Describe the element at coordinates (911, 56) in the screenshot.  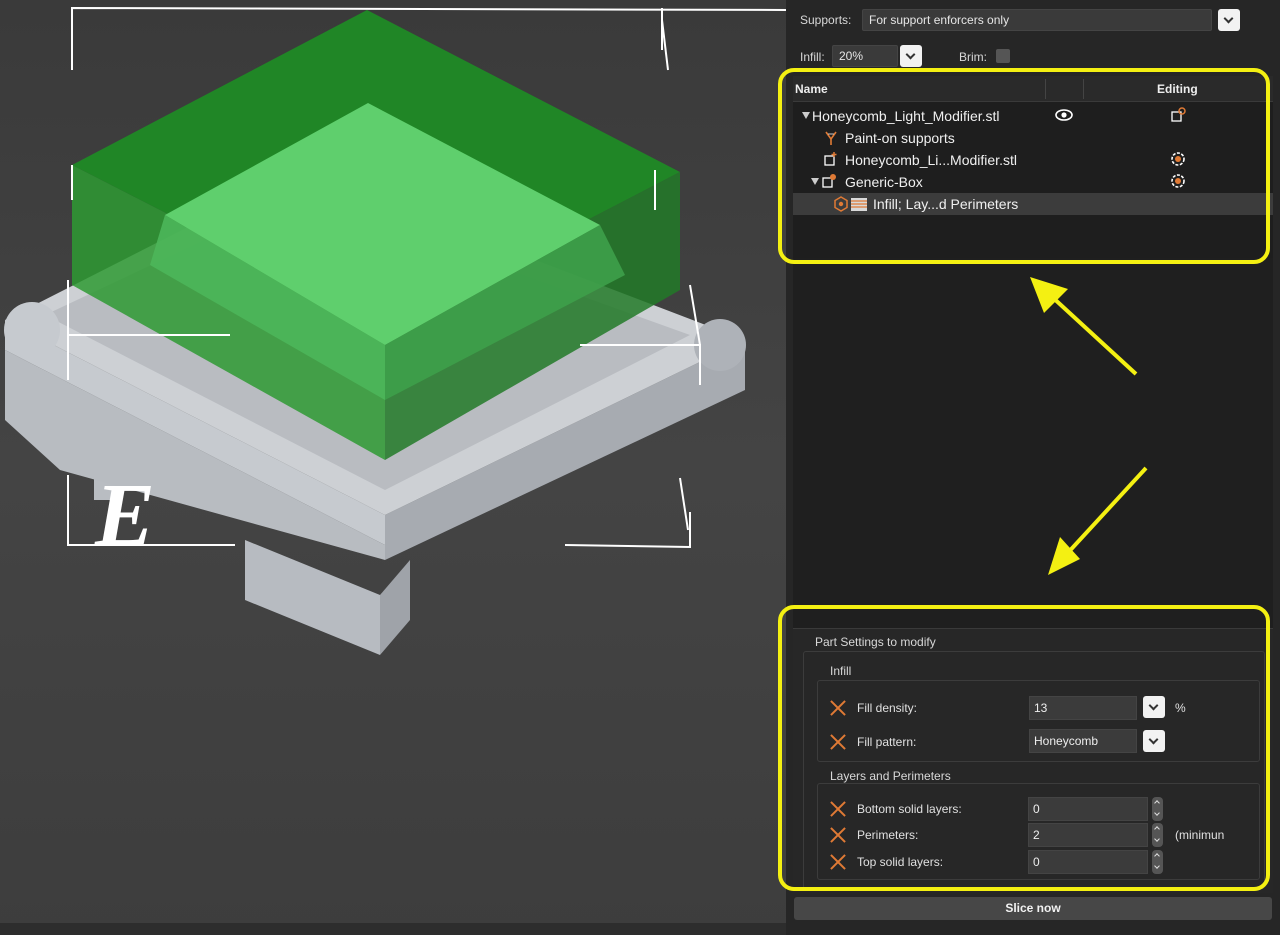
I see `infill-dropdown-button` at that location.